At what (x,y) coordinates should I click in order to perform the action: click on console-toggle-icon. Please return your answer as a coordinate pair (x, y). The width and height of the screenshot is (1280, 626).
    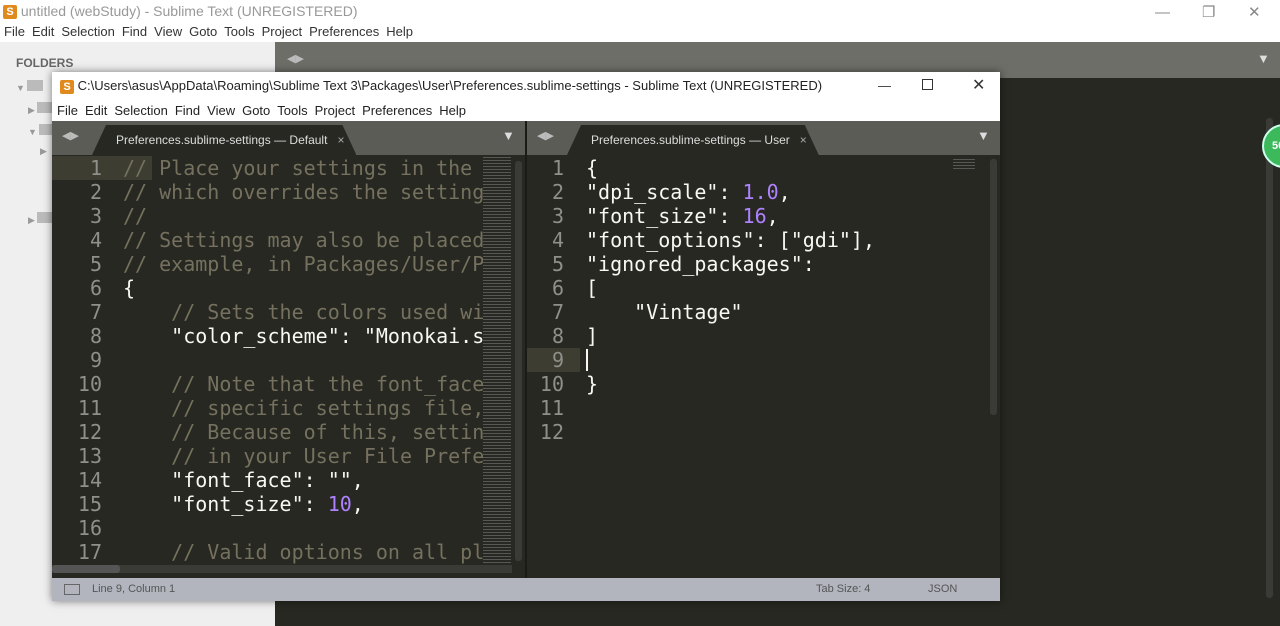
    Looking at the image, I should click on (72, 589).